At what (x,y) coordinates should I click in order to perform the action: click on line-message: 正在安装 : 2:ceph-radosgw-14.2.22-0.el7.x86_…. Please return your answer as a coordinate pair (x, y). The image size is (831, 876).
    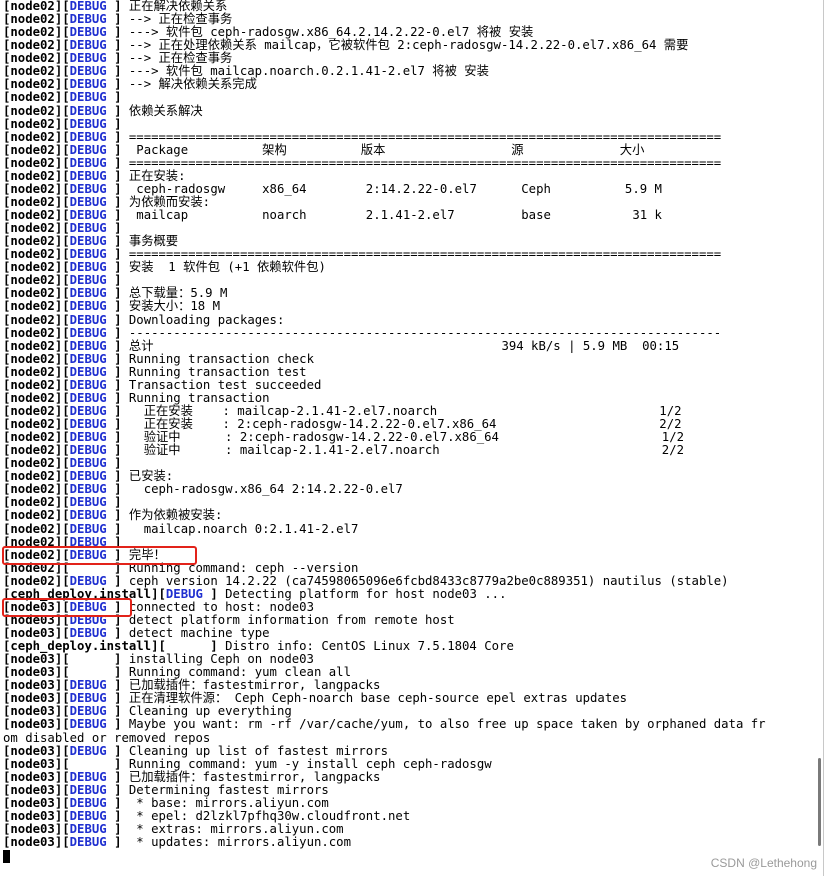
    Looking at the image, I should click on (405, 424).